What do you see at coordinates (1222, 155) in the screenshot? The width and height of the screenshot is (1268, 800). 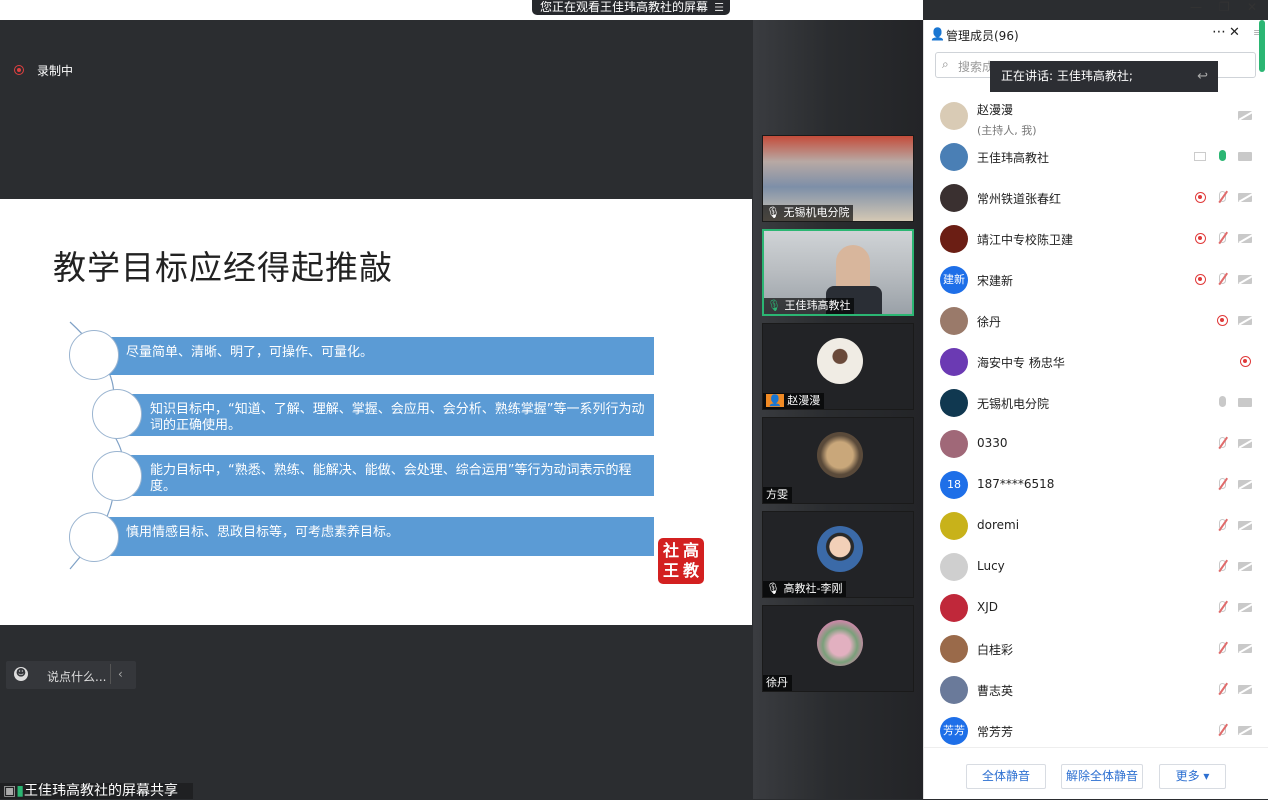 I see `mic-active-icon` at bounding box center [1222, 155].